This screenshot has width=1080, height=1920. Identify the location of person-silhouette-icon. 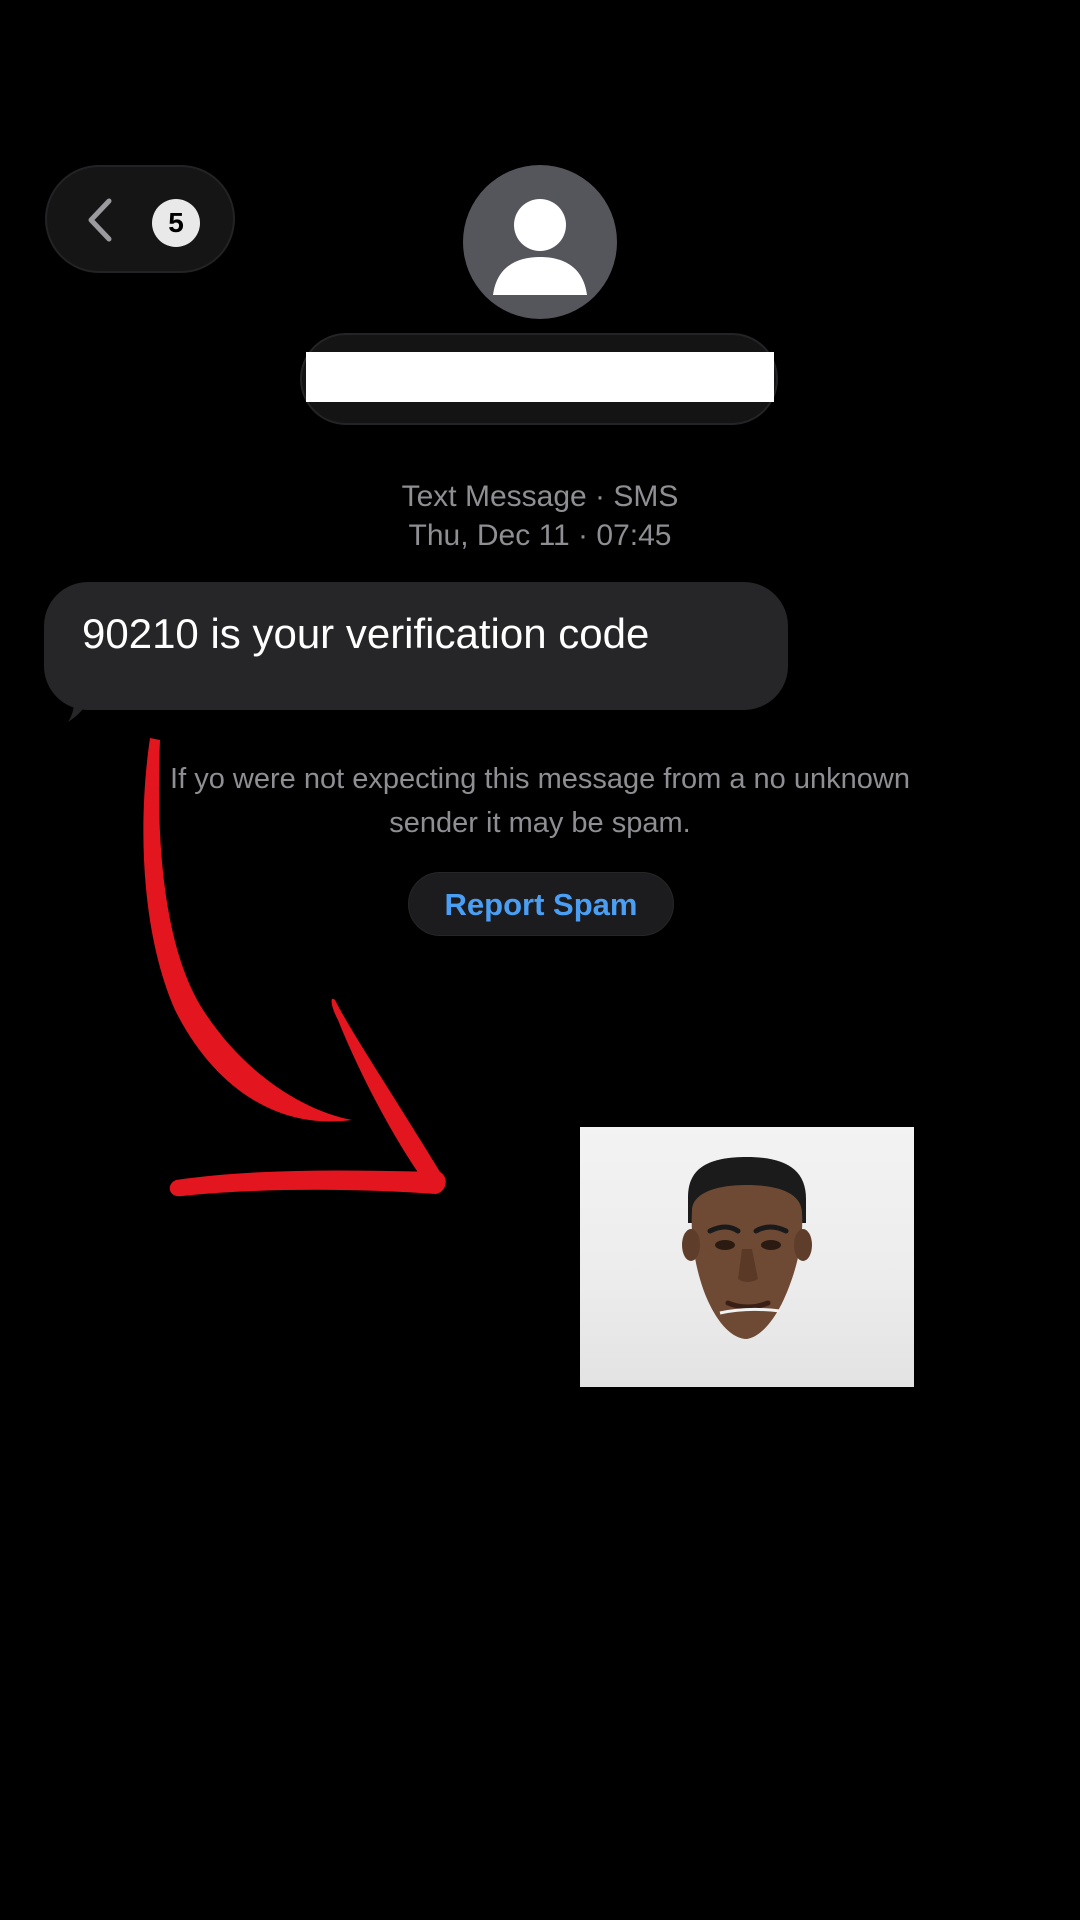
(540, 247).